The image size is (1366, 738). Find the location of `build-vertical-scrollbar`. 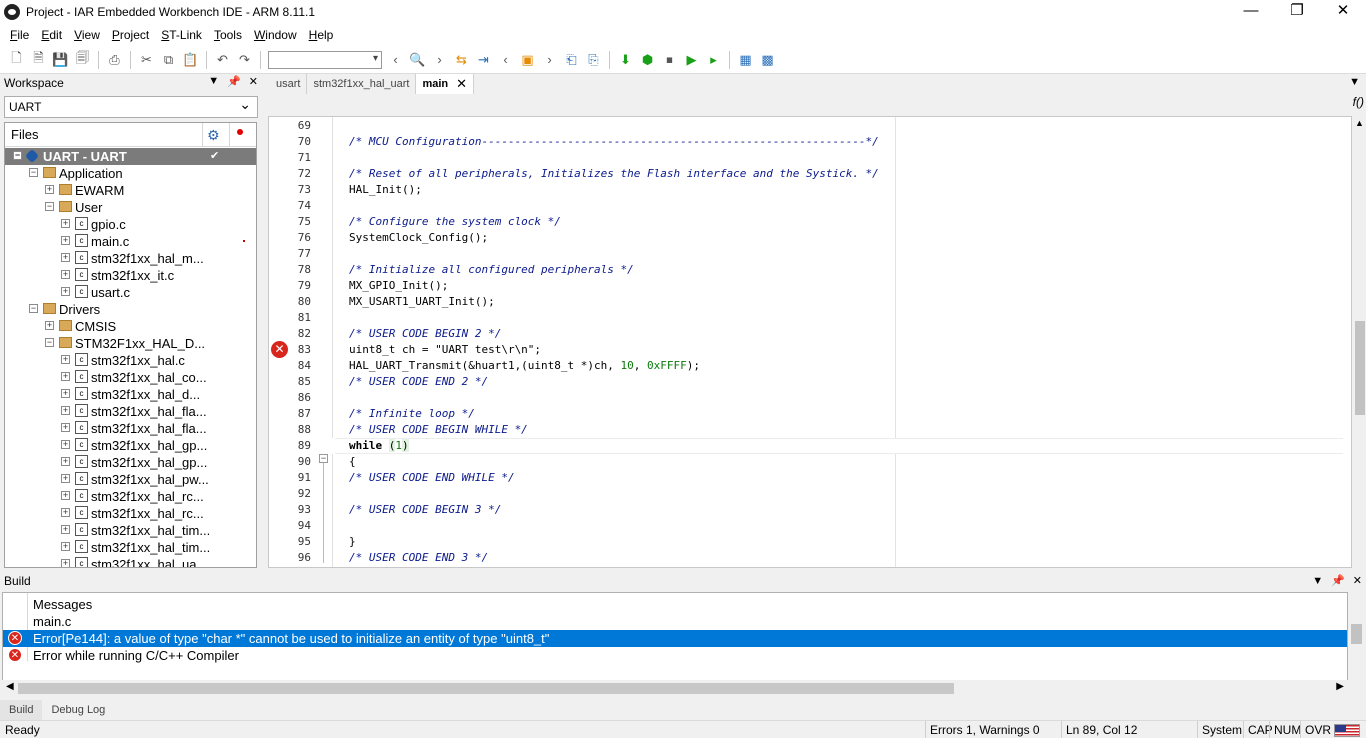

build-vertical-scrollbar is located at coordinates (1356, 637).